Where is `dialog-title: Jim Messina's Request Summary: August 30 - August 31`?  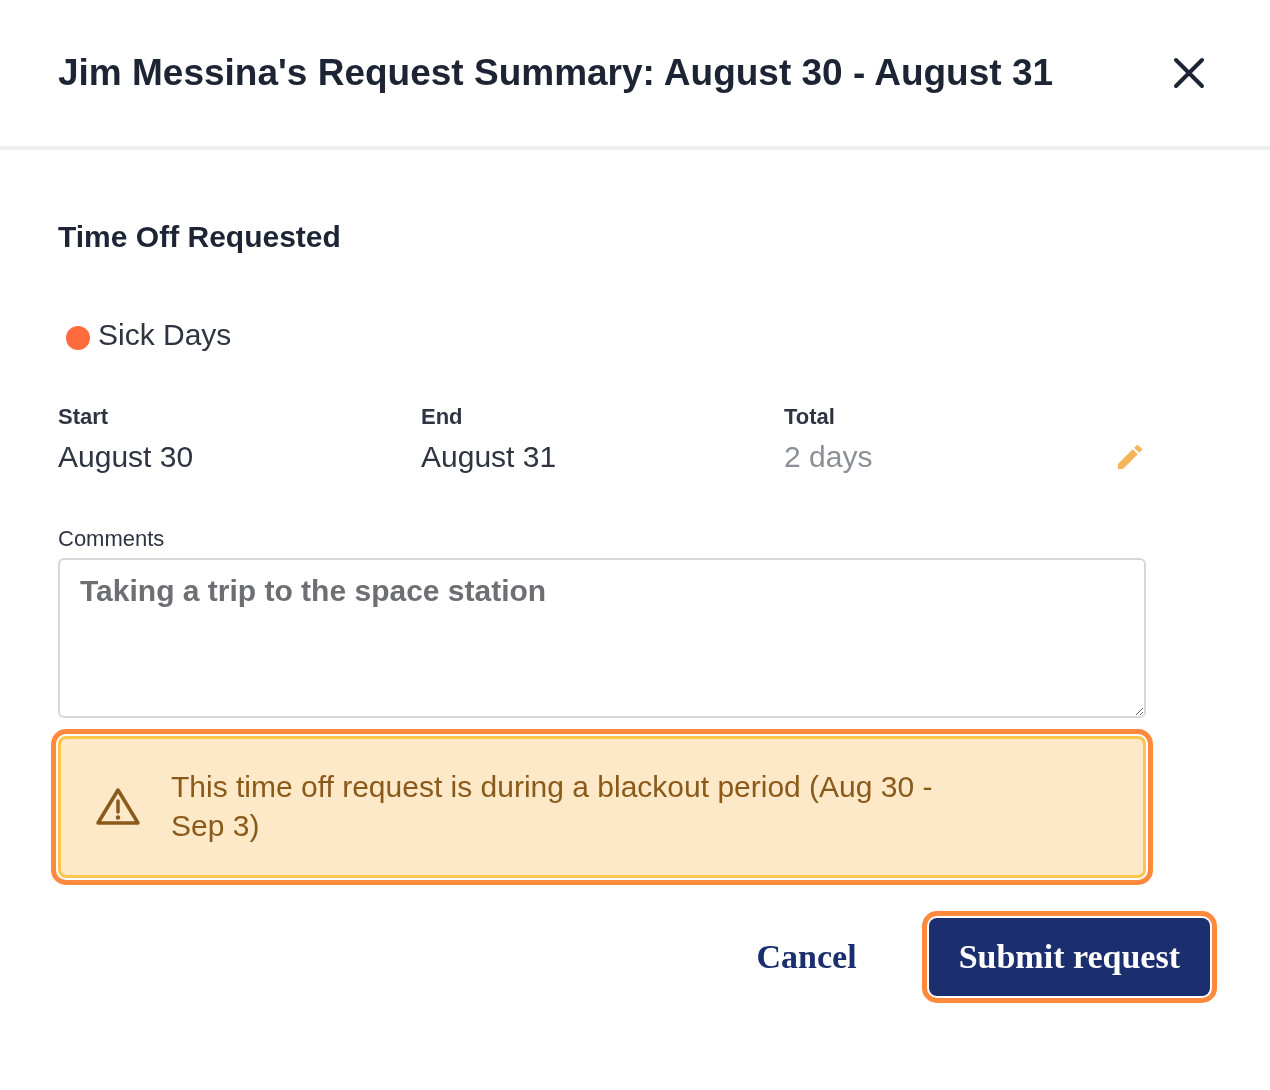 dialog-title: Jim Messina's Request Summary: August 30 - August 31 is located at coordinates (556, 73).